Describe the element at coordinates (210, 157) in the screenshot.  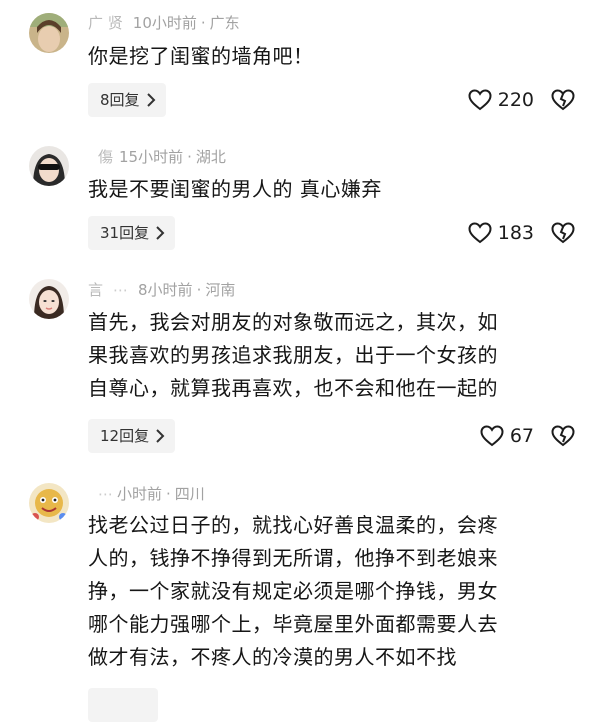
I see `comment-location: 湖北` at that location.